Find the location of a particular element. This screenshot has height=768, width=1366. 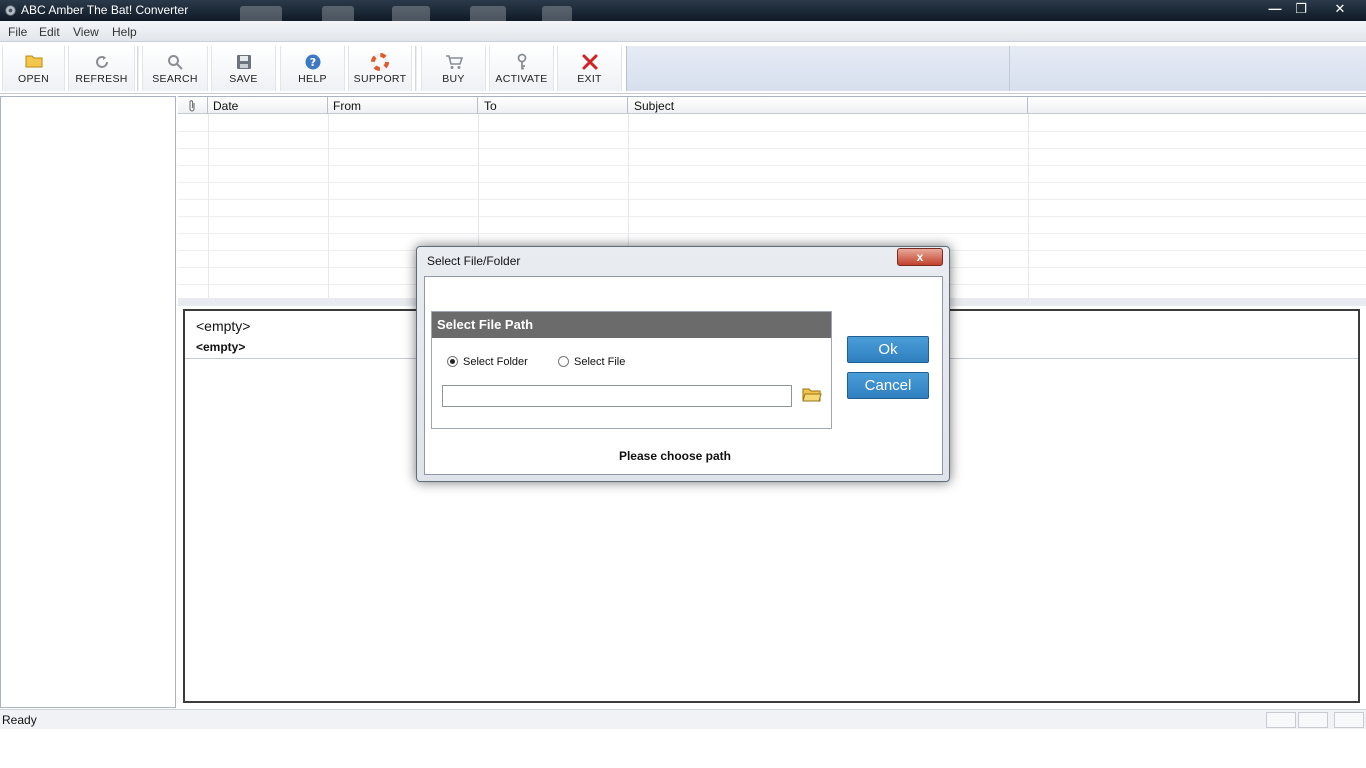

preview-subject: <empty> is located at coordinates (223, 326).